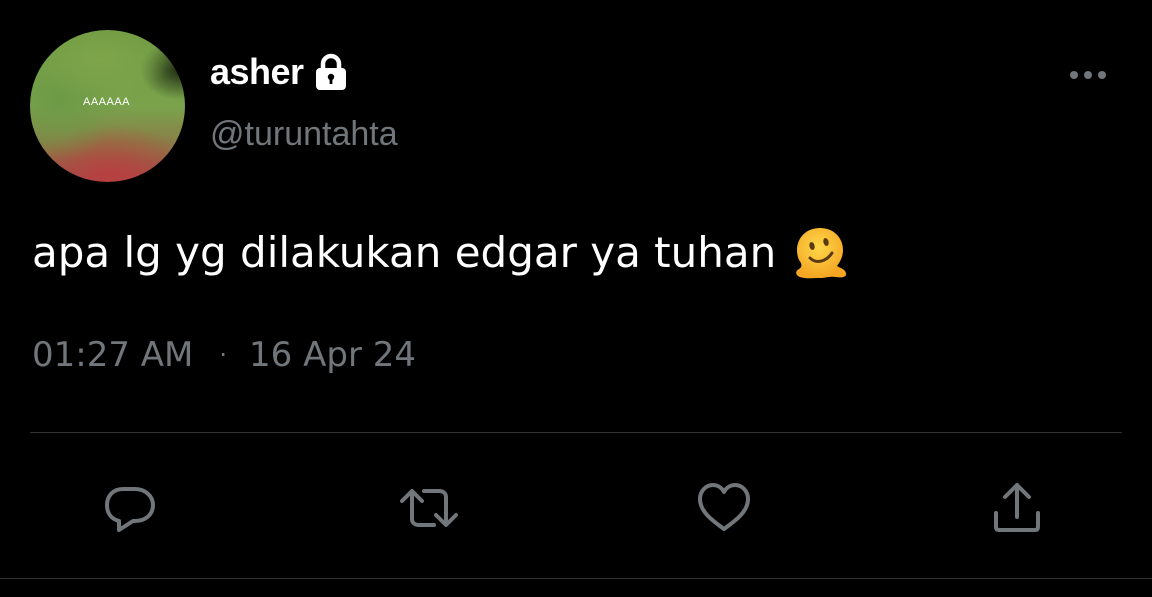 Image resolution: width=1152 pixels, height=597 pixels. What do you see at coordinates (257, 72) in the screenshot?
I see `author-display-name: asher` at bounding box center [257, 72].